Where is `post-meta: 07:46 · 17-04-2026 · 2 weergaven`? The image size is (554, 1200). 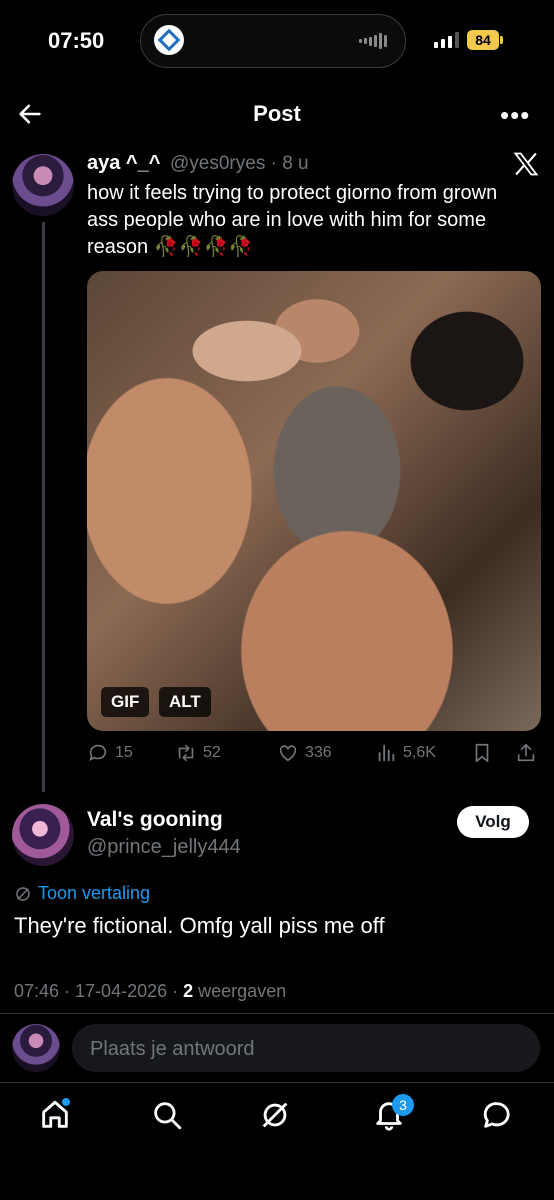 post-meta: 07:46 · 17-04-2026 · 2 weergaven is located at coordinates (150, 991).